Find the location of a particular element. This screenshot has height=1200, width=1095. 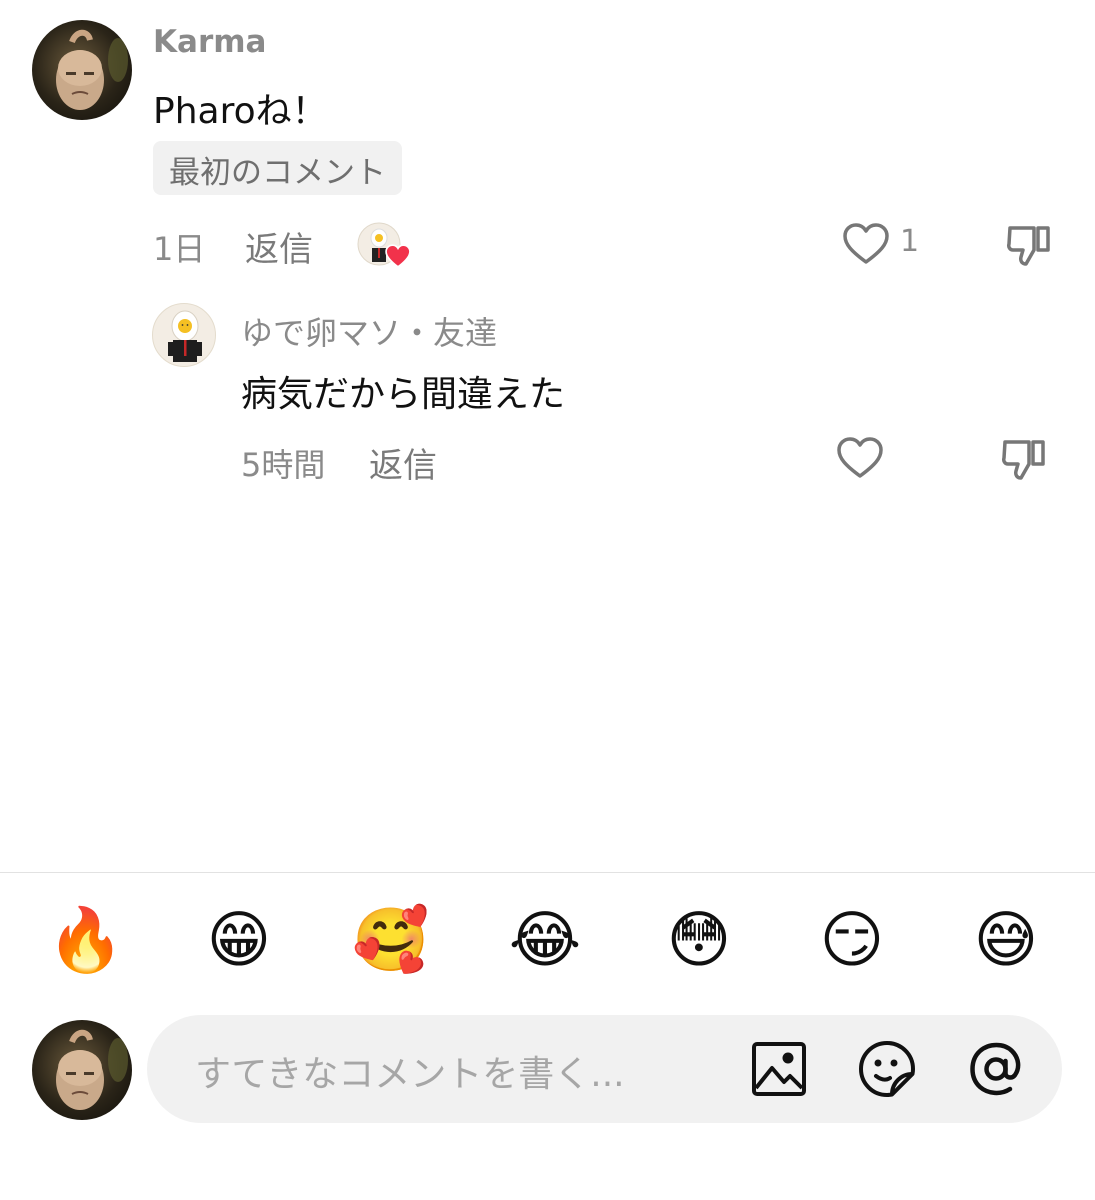

quick-reaction-bar: 🔥 😁 🥰 😂 😳 😏 😅 is located at coordinates (547, 940).